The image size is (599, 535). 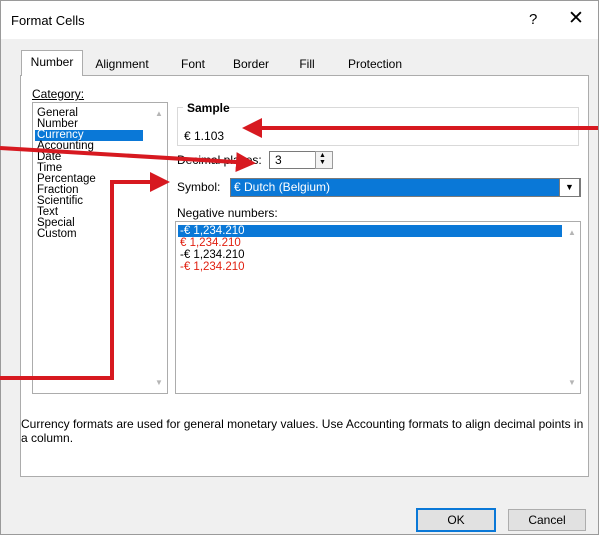 I want to click on cancel-button: Cancel, so click(x=547, y=520).